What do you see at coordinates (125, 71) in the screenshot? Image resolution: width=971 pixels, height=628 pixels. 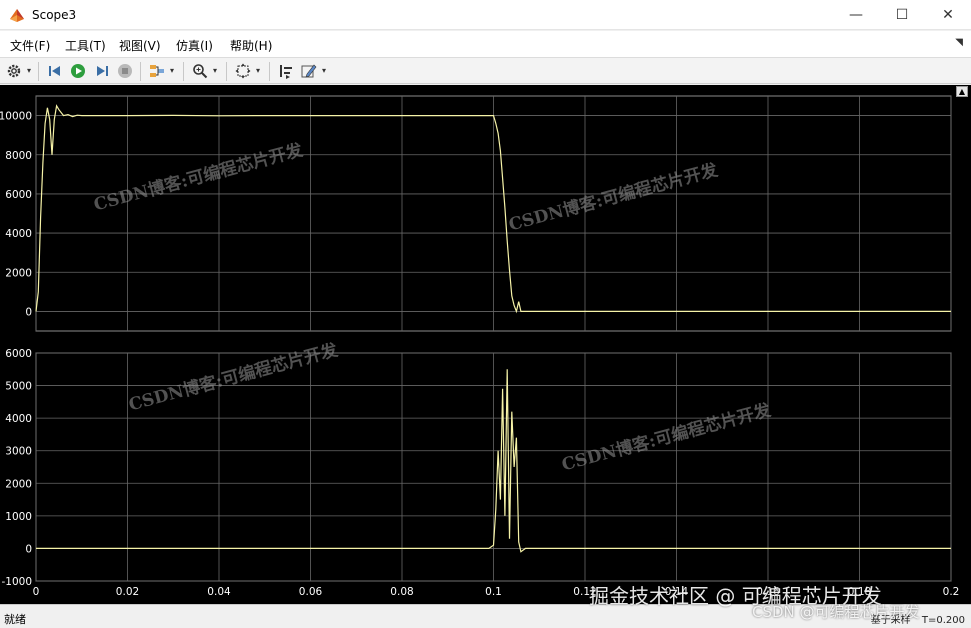 I see `stop-icon` at bounding box center [125, 71].